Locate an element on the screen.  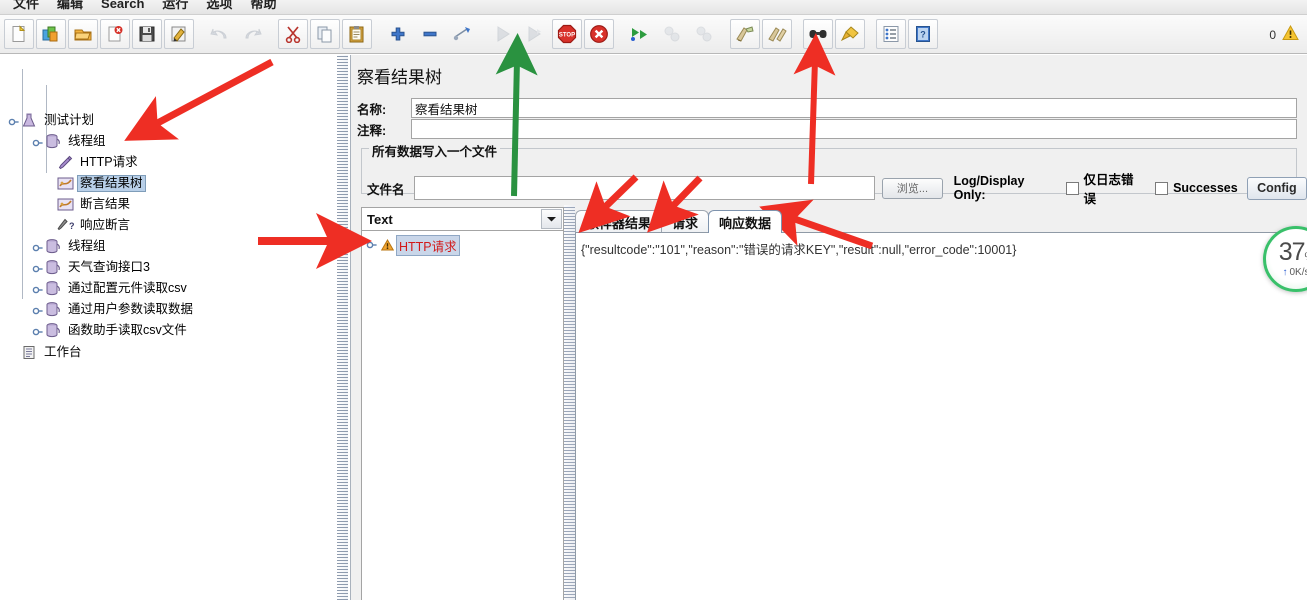
menu-options: 选项 is located at coordinates (219, 5).